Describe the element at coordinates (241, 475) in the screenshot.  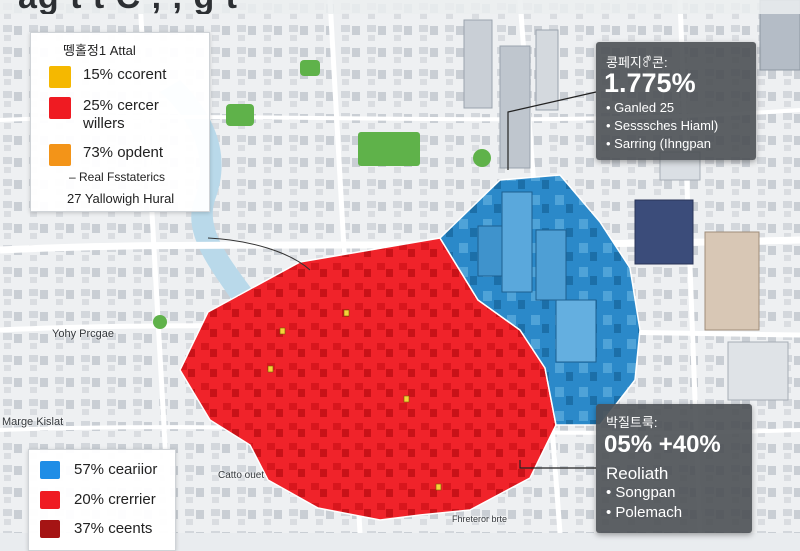
I see `map-label-bottom-center: Catto ouet` at that location.